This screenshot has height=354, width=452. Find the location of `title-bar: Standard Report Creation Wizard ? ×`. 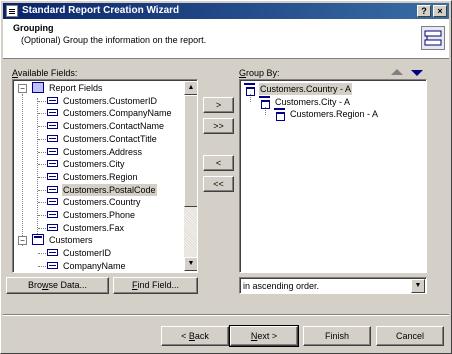

title-bar: Standard Report Creation Wizard ? × is located at coordinates (226, 11).